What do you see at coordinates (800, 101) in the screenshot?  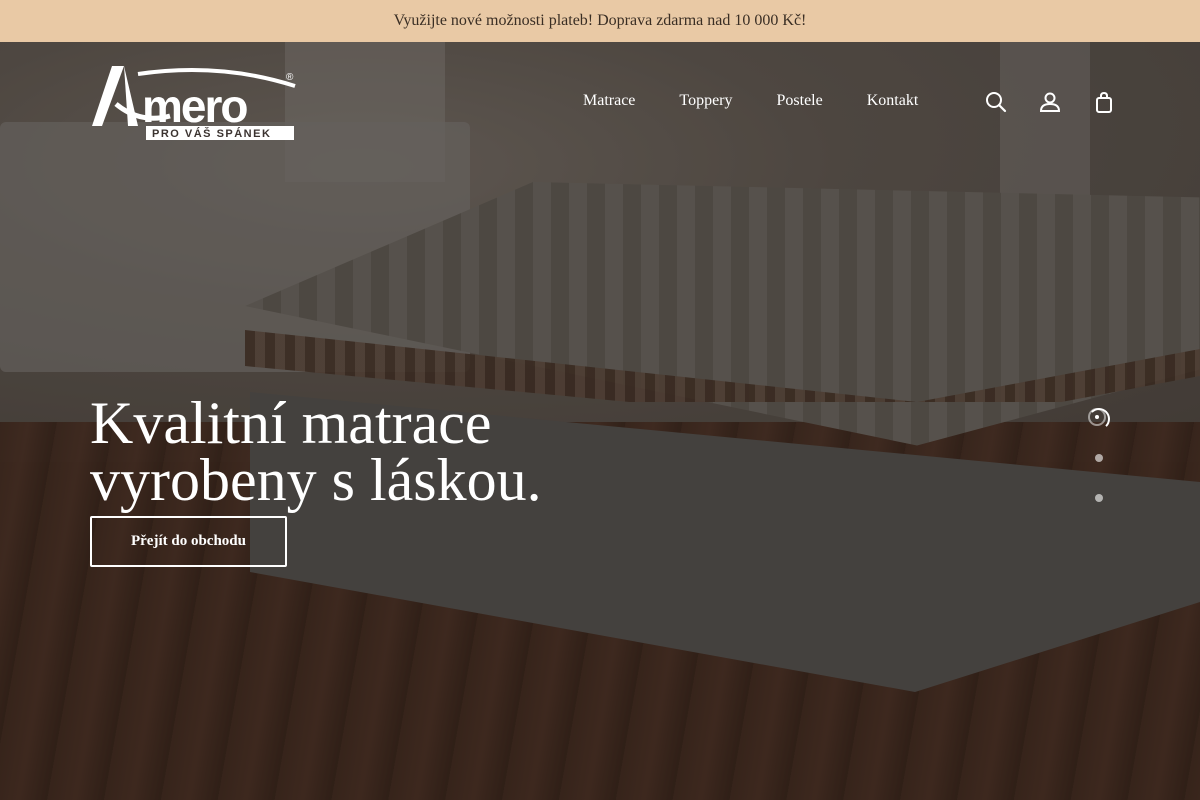 I see `nav-item-postele: Postele` at bounding box center [800, 101].